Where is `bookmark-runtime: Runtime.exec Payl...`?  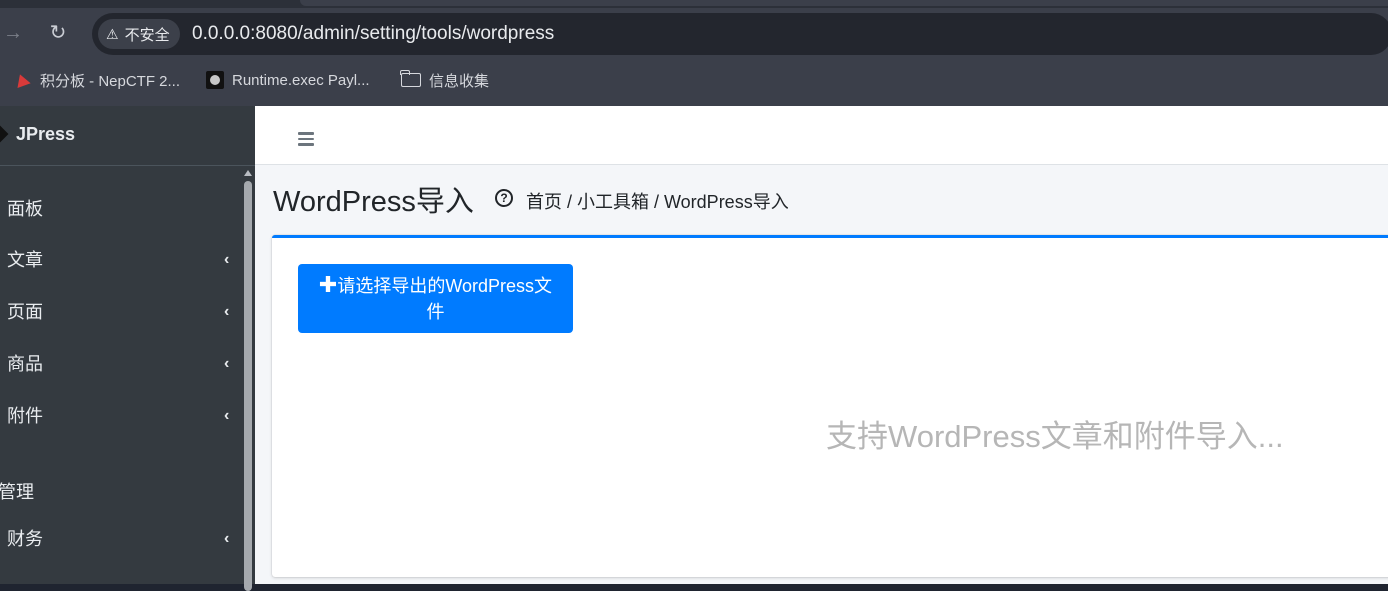 bookmark-runtime: Runtime.exec Payl... is located at coordinates (288, 80).